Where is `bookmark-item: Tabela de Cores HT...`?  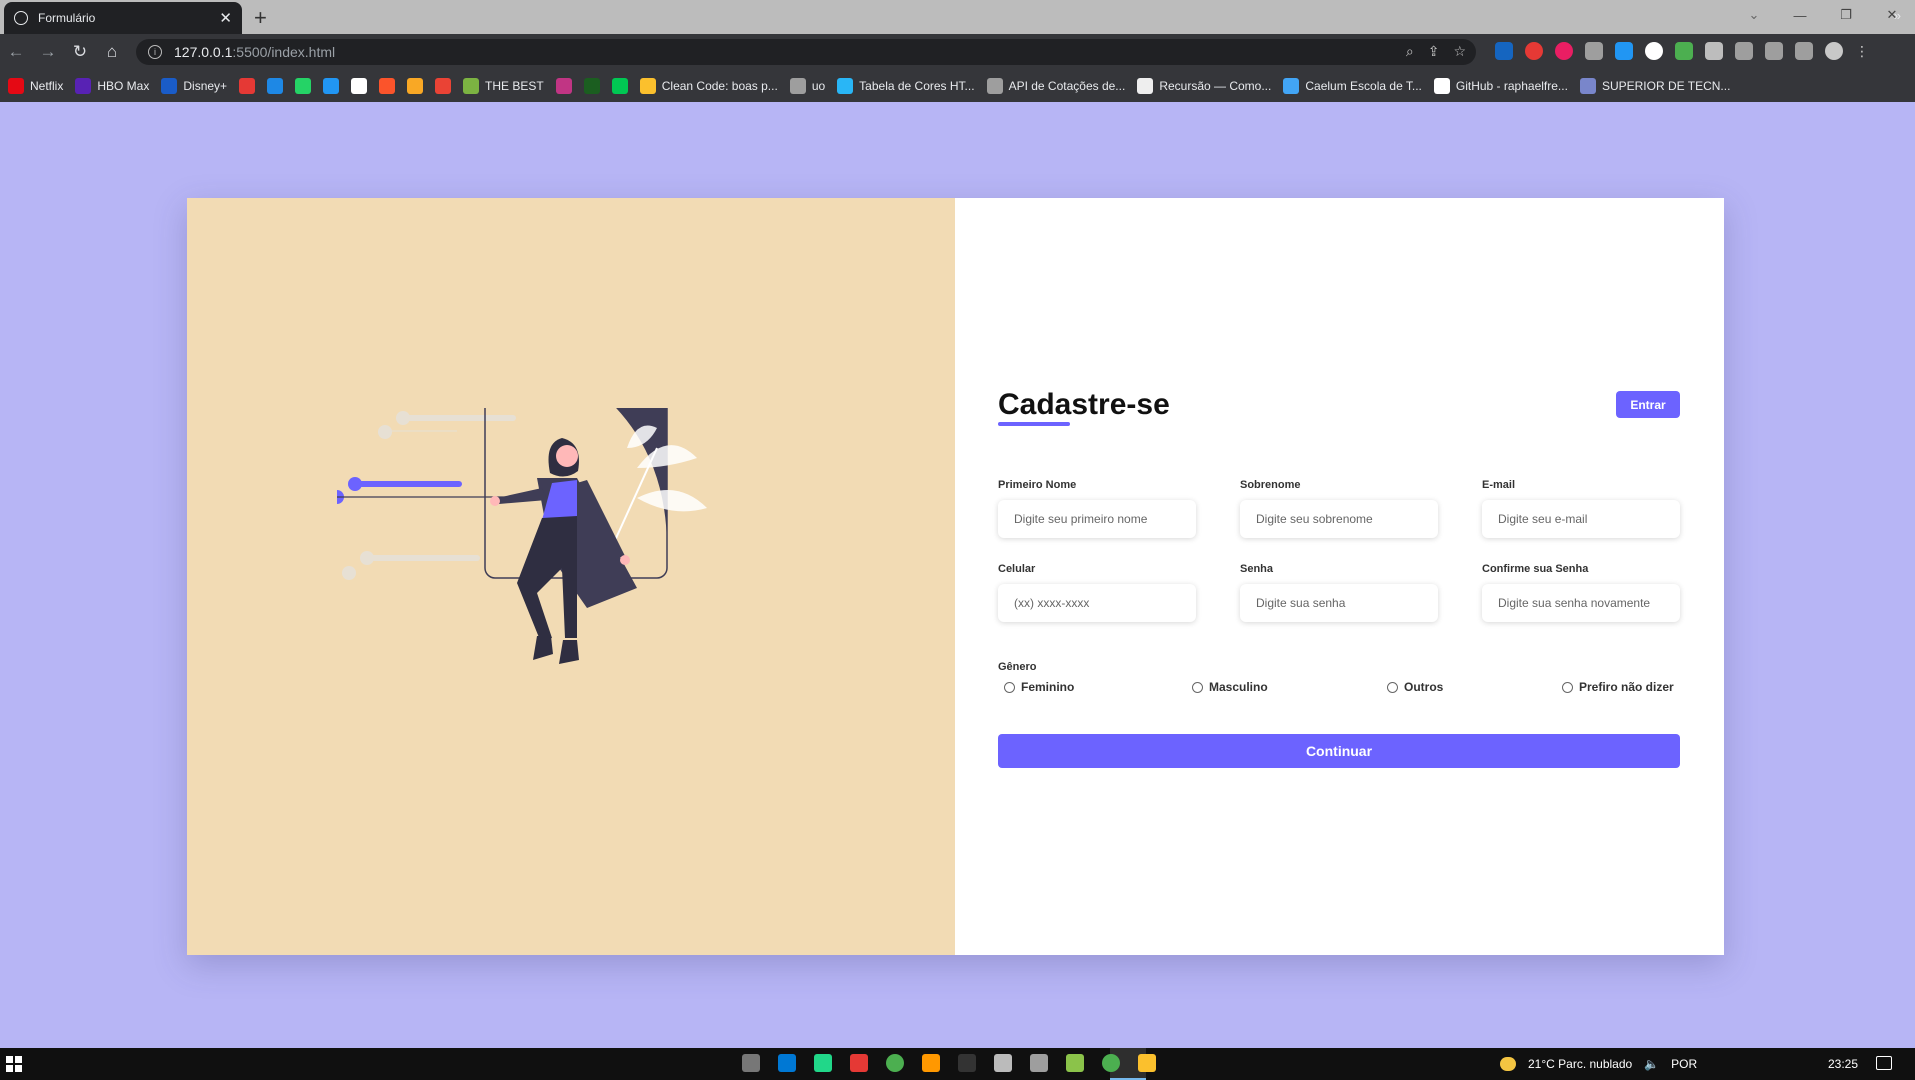 bookmark-item: Tabela de Cores HT... is located at coordinates (906, 86).